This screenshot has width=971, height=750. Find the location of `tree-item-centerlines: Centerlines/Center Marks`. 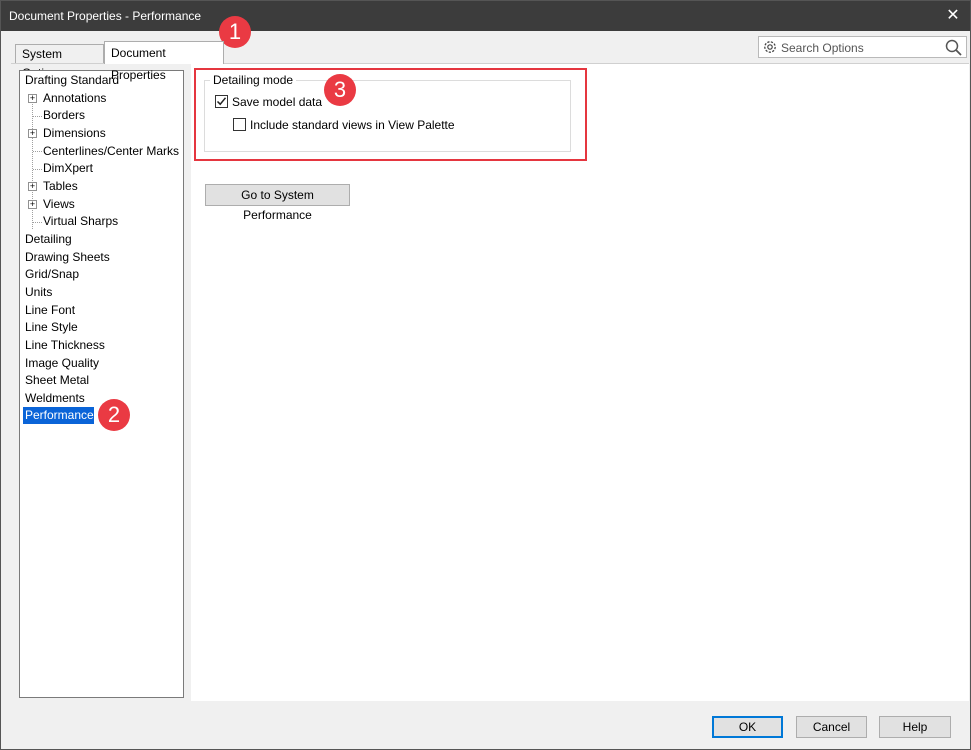

tree-item-centerlines: Centerlines/Center Marks is located at coordinates (111, 151).